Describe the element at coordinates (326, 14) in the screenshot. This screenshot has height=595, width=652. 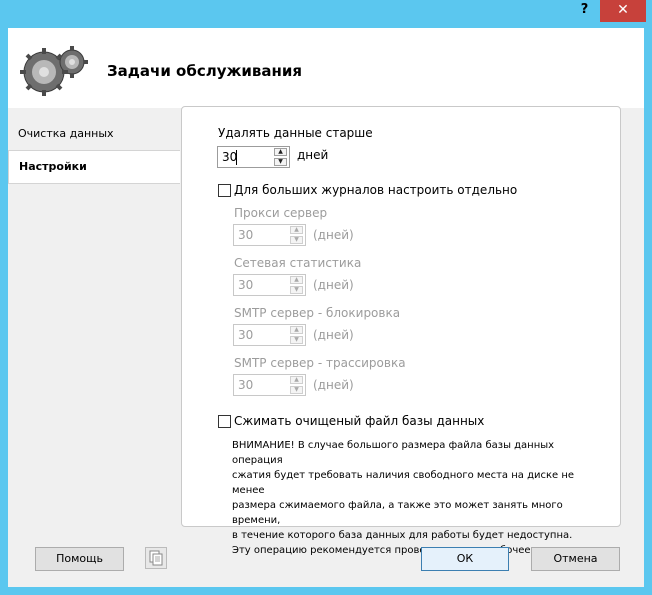
I see `title-bar: ? ✕` at that location.